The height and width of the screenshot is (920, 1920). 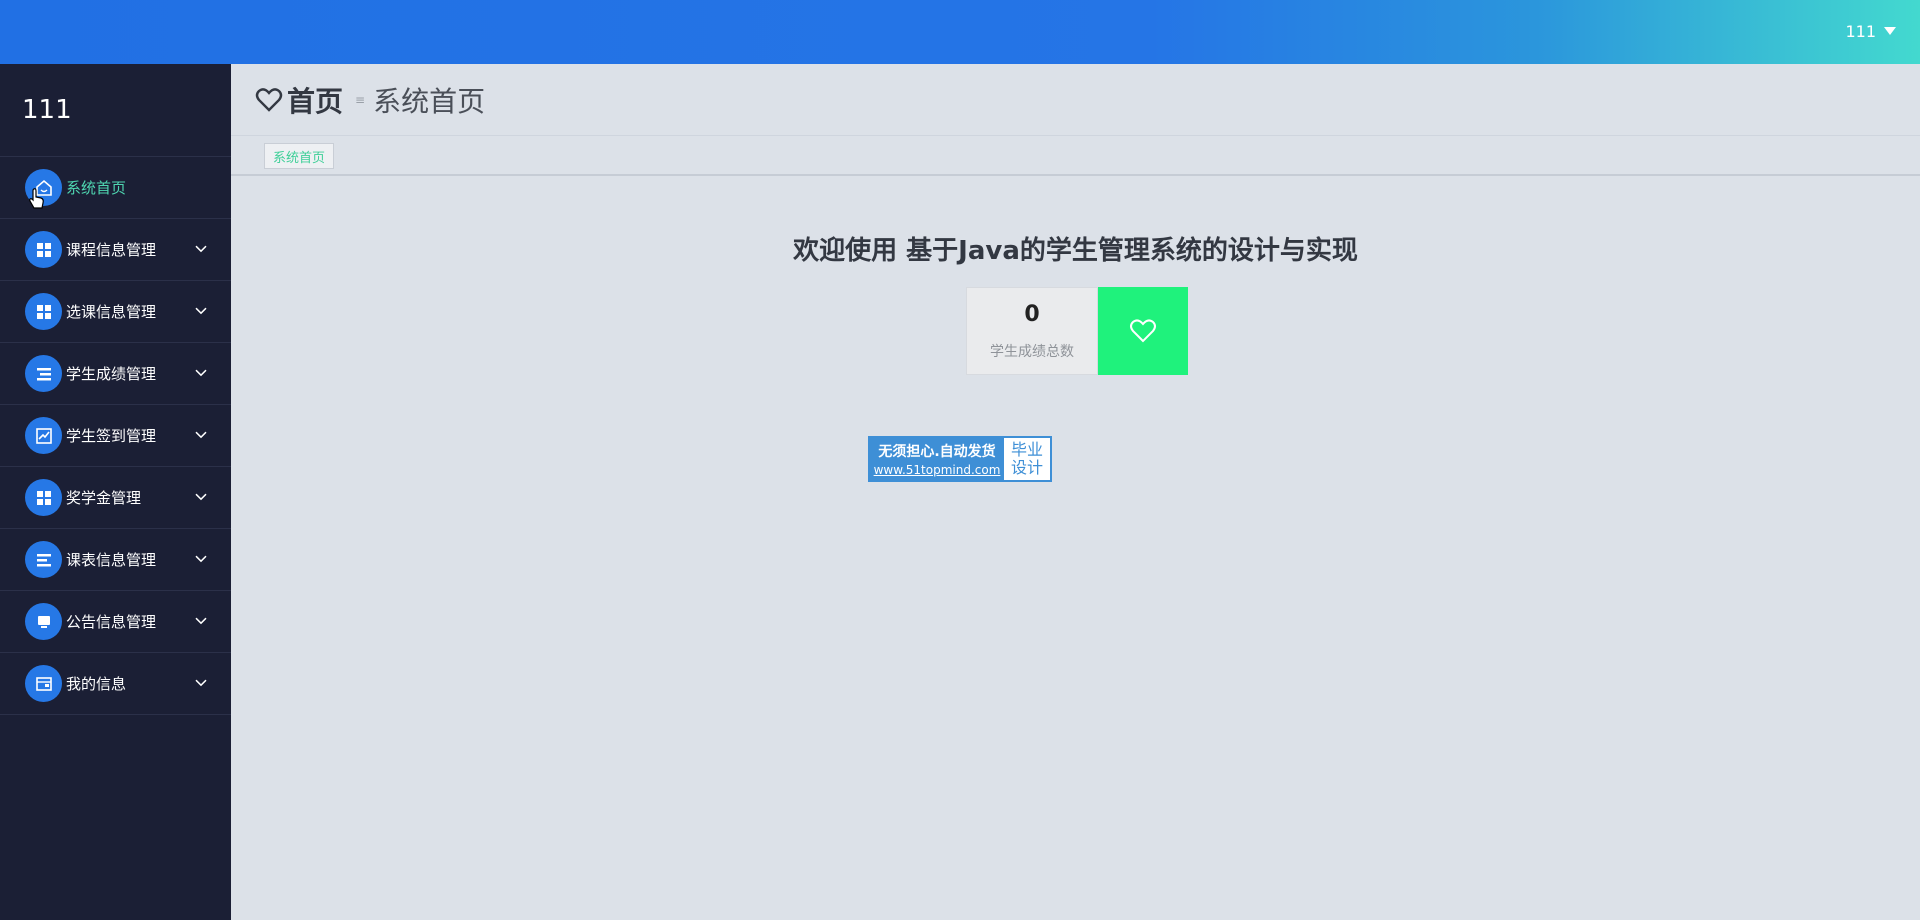 What do you see at coordinates (111, 560) in the screenshot?
I see `sidebar-item-label: 课表信息管理` at bounding box center [111, 560].